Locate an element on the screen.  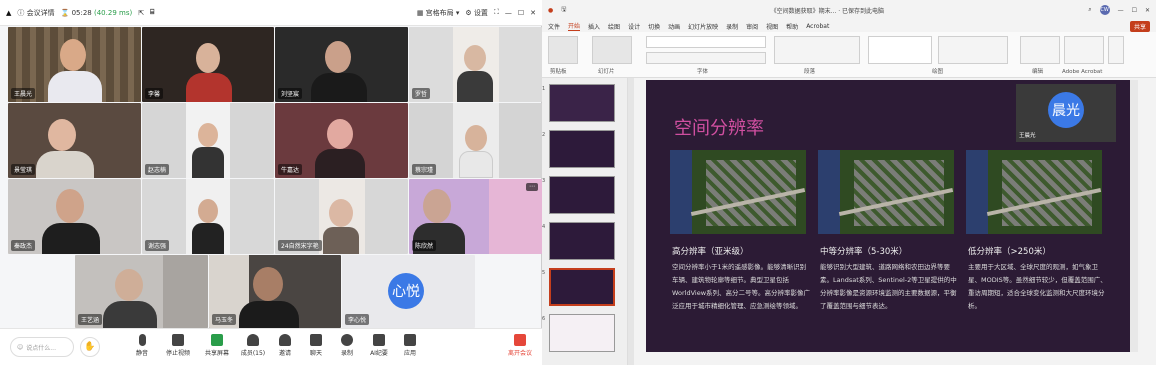
editing-buttons is located at coordinates (1040, 50).